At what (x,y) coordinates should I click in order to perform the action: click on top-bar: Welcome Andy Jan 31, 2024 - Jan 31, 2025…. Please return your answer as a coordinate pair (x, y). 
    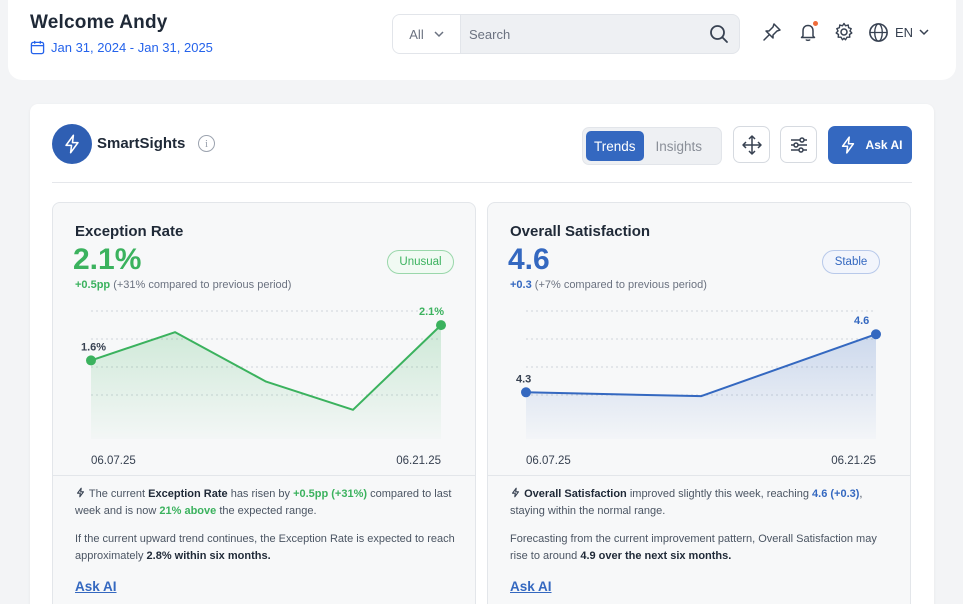
    Looking at the image, I should click on (482, 40).